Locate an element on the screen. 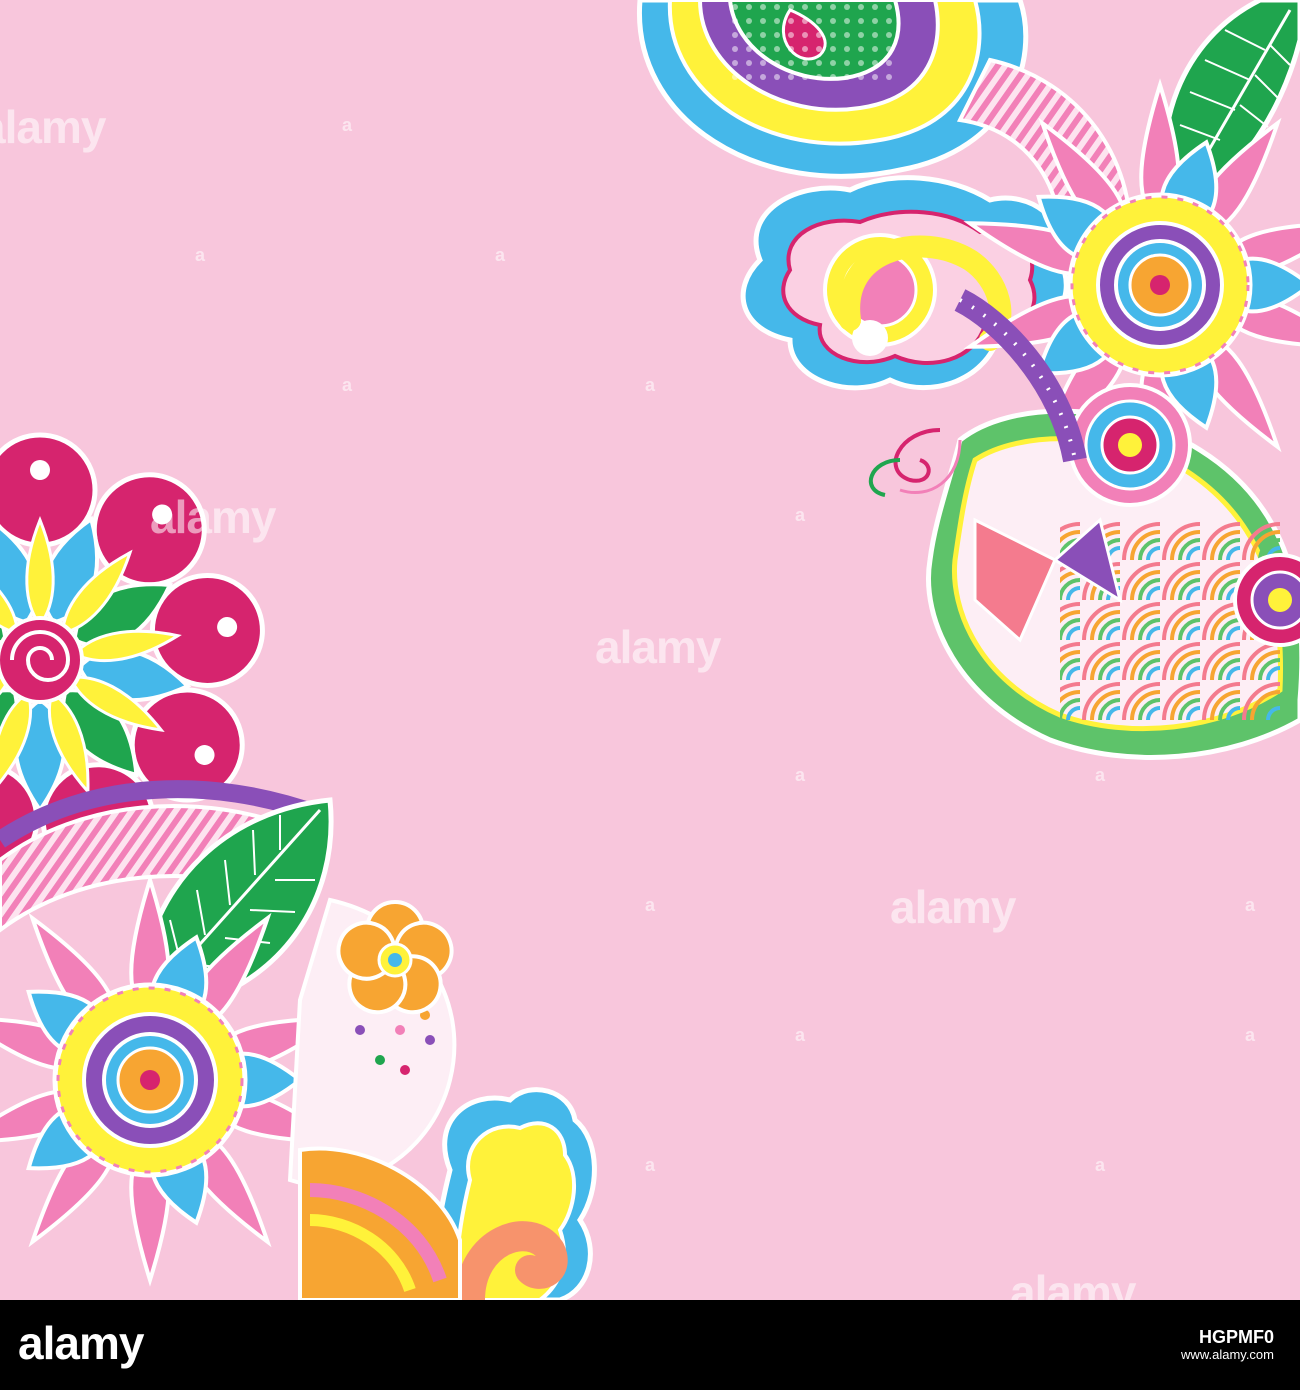 This screenshot has height=1390, width=1300. footer-url: www.alamy.com is located at coordinates (1227, 1354).